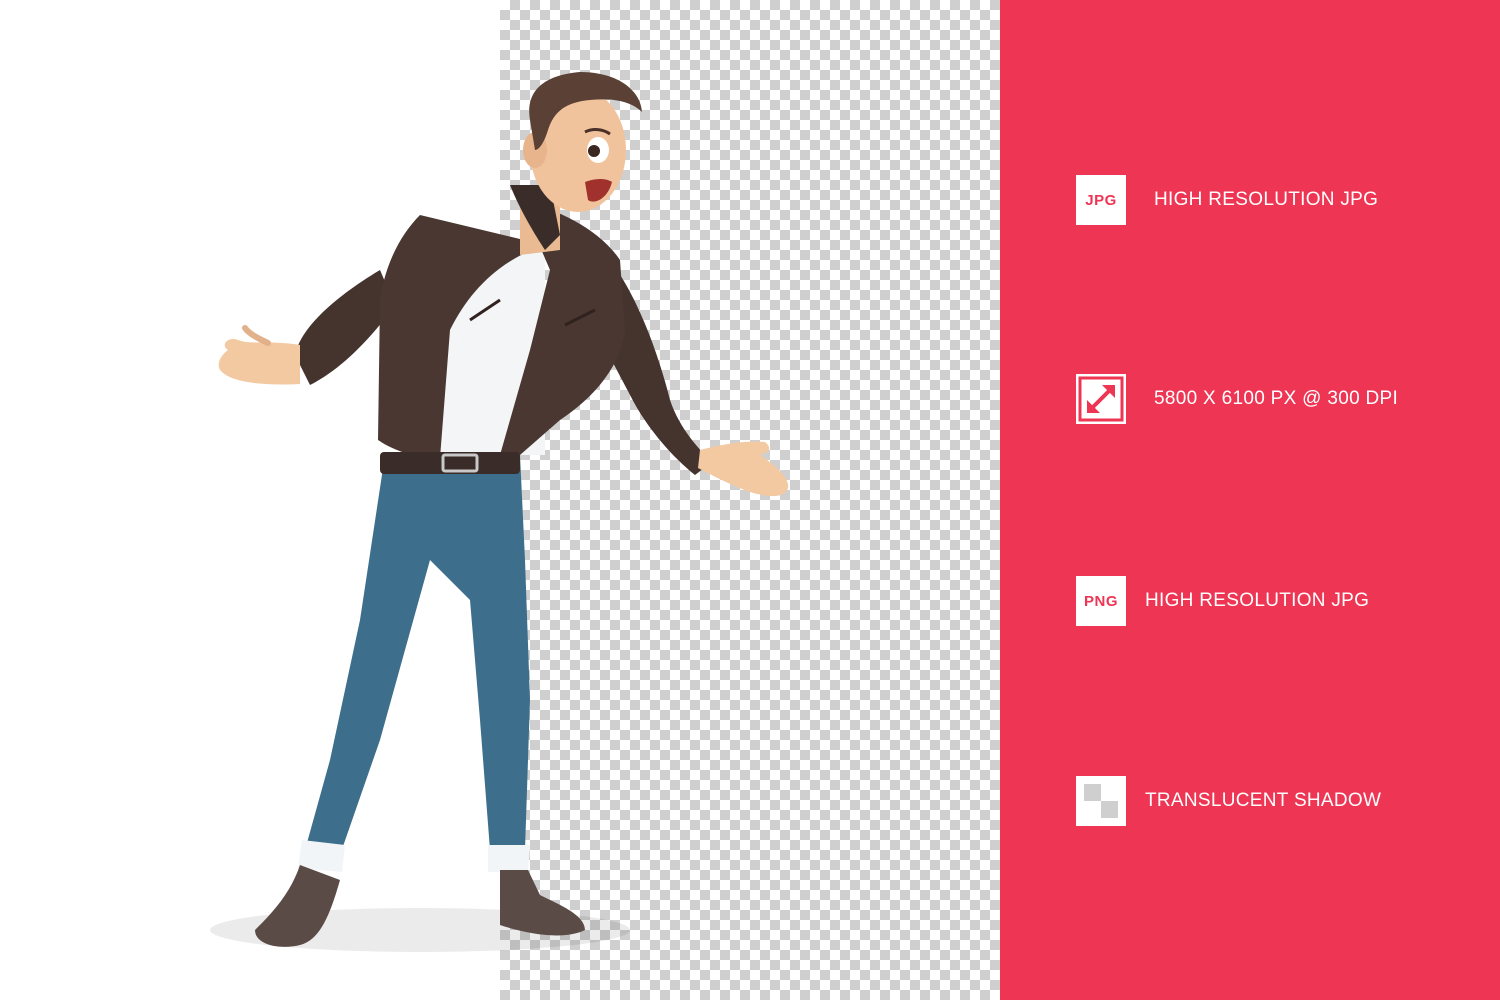 This screenshot has height=1000, width=1500. I want to click on checkerboard-icon, so click(1101, 801).